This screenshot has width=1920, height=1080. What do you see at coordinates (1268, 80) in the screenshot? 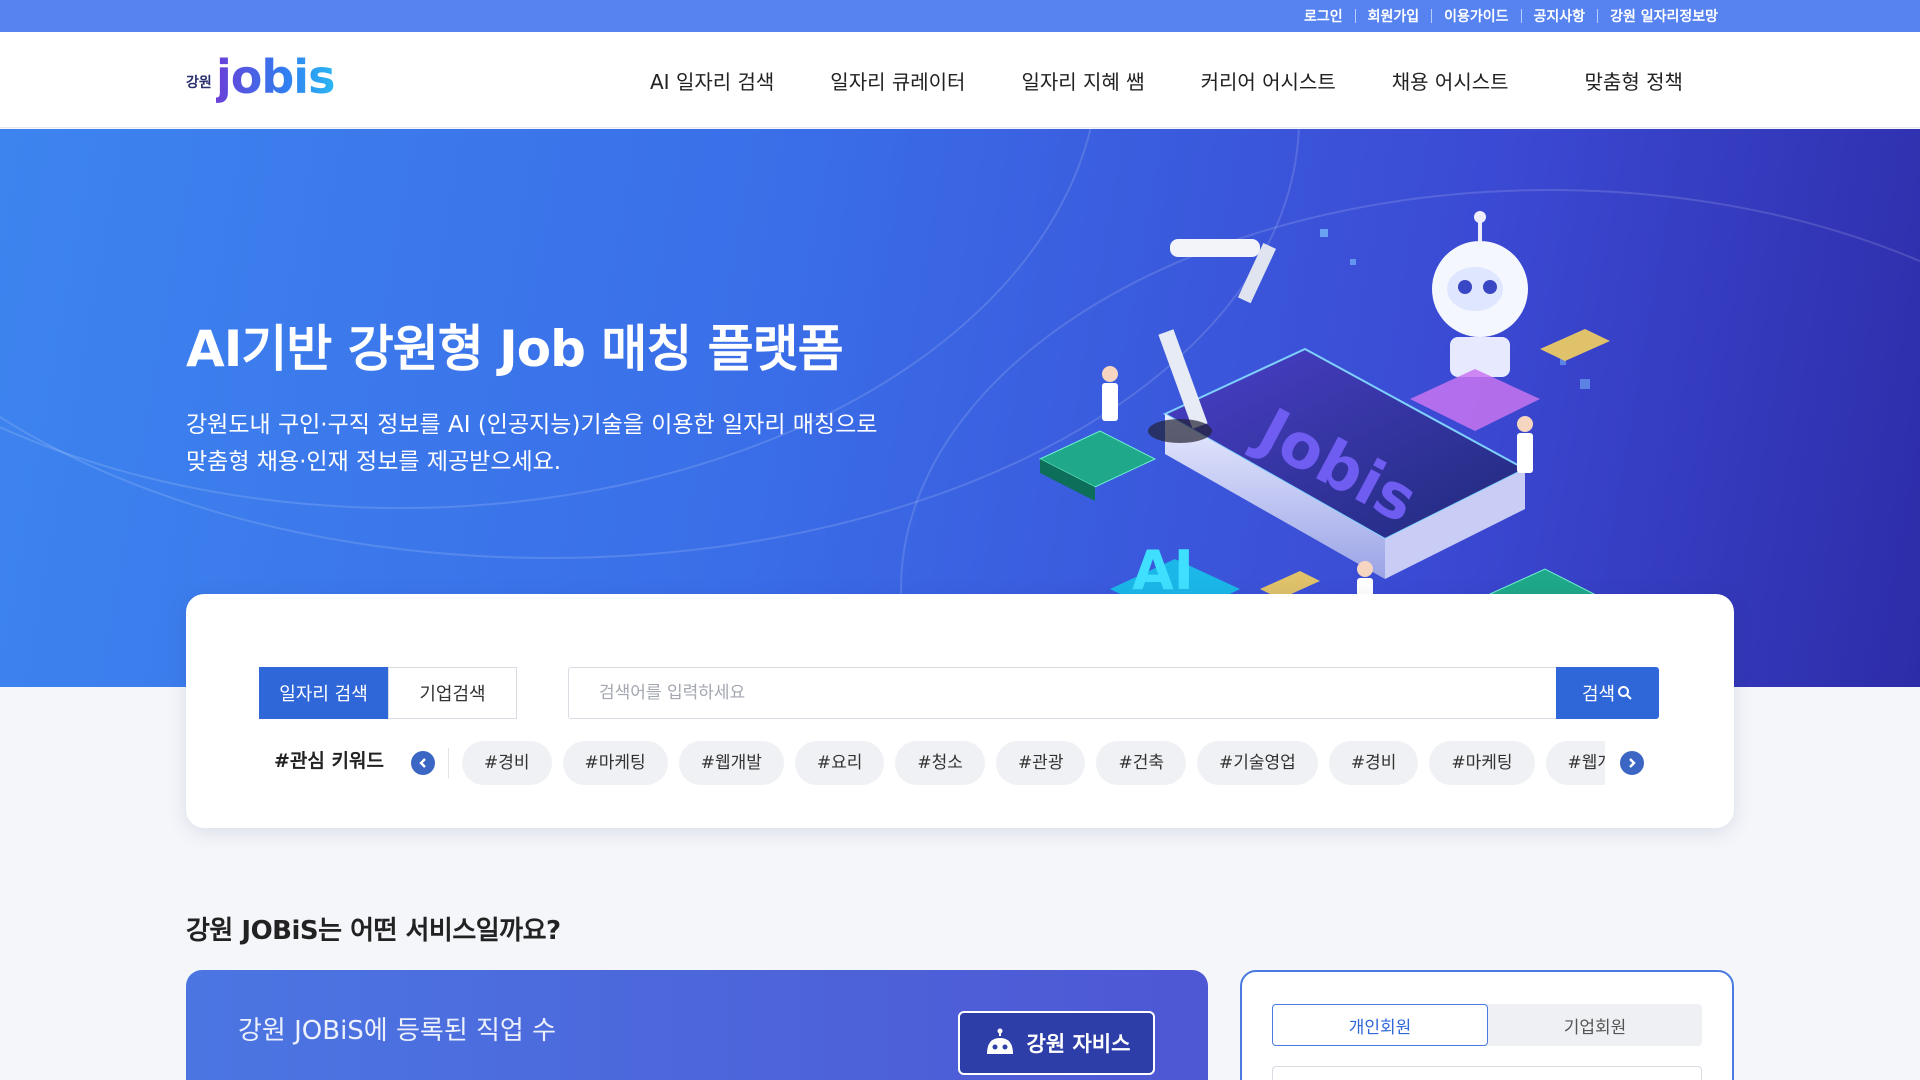
I see `nav-career-assist: 커리어 어시스트` at bounding box center [1268, 80].